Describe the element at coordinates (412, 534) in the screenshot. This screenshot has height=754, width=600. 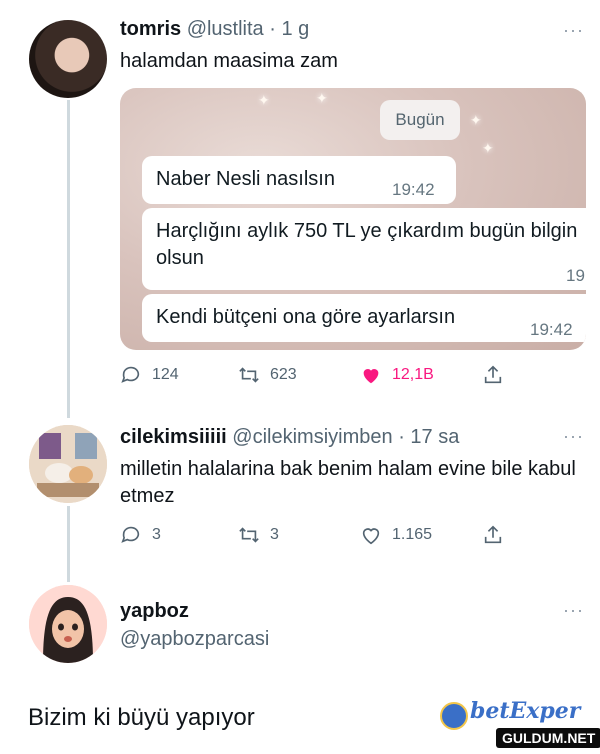
I see `like-count: 1.165` at that location.